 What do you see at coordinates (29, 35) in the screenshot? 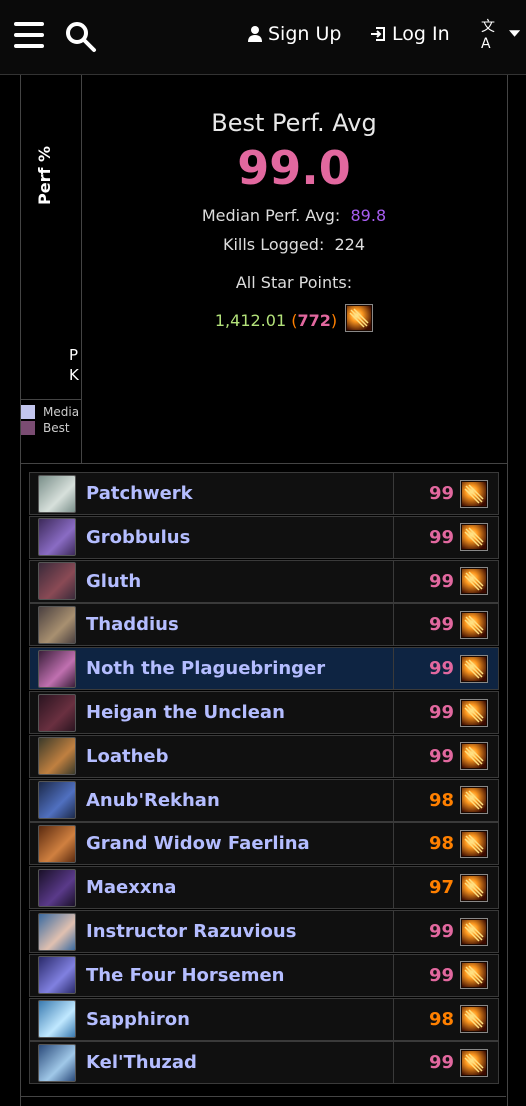
I see `menu-icon` at bounding box center [29, 35].